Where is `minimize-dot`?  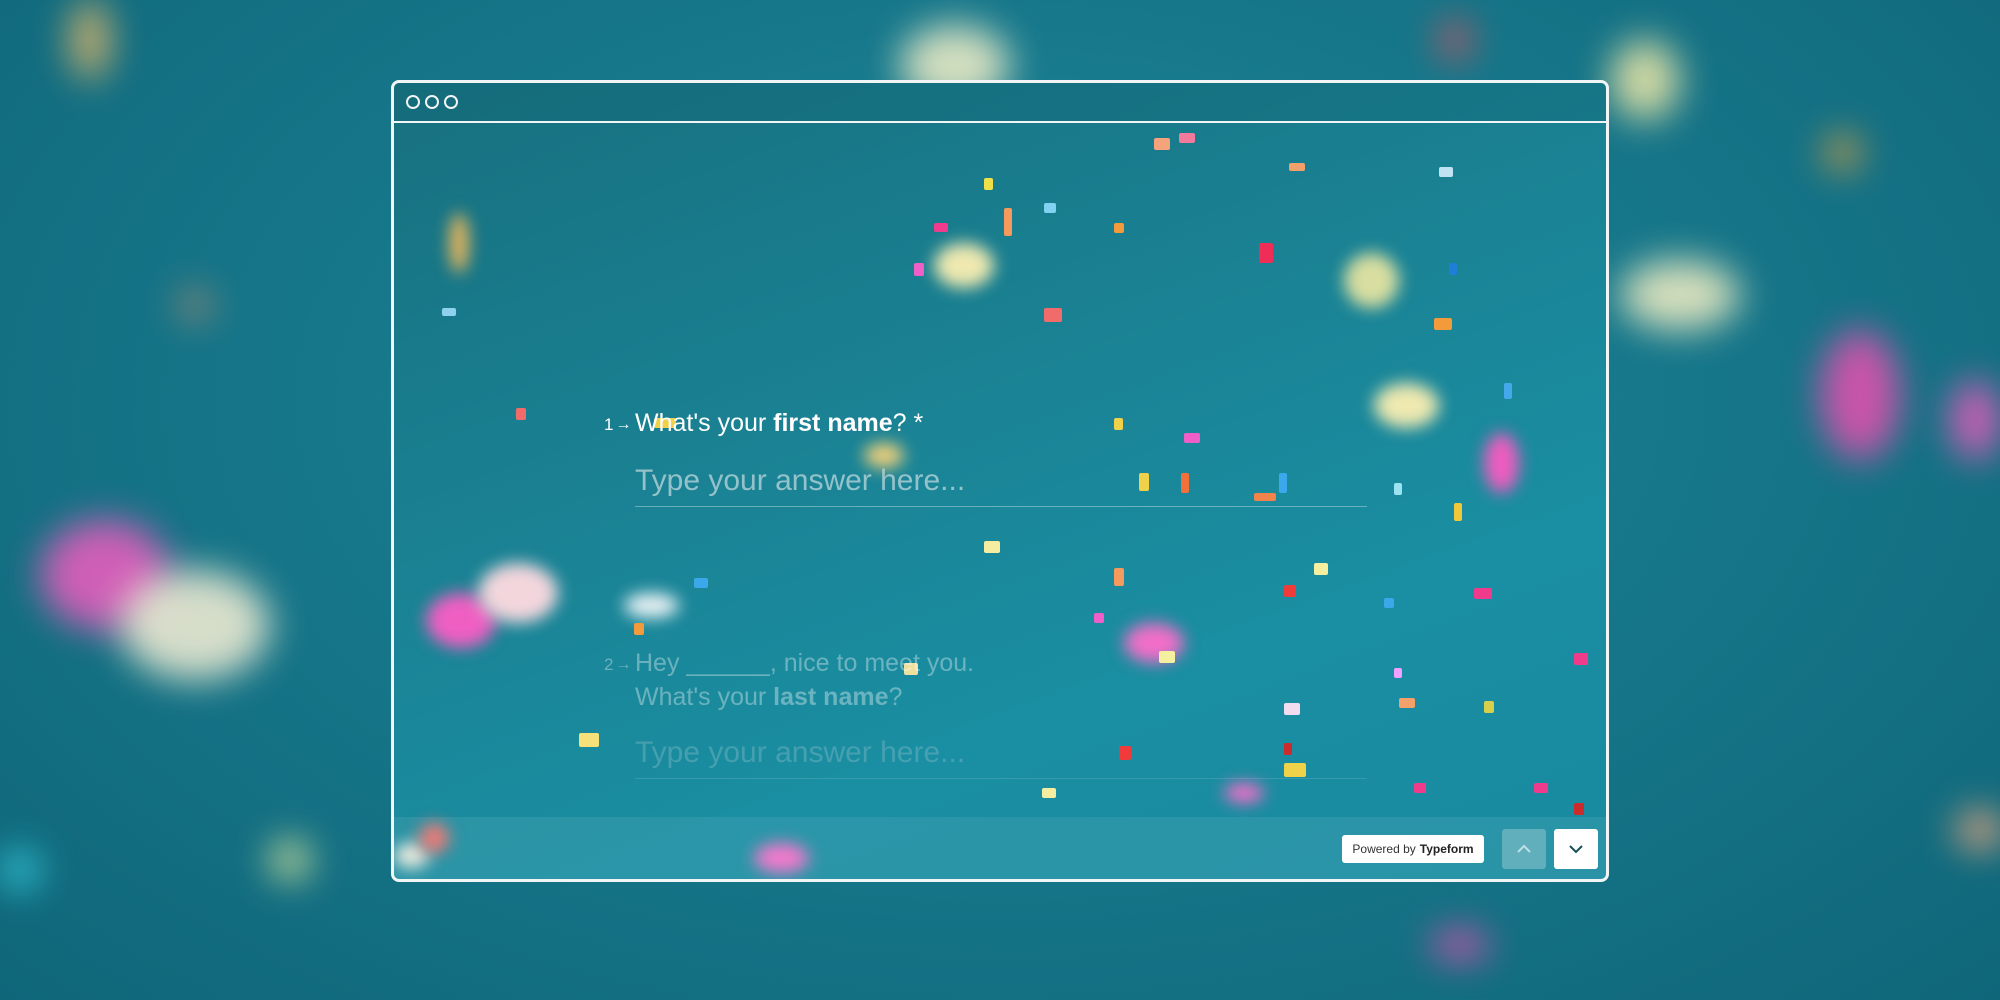 minimize-dot is located at coordinates (432, 102).